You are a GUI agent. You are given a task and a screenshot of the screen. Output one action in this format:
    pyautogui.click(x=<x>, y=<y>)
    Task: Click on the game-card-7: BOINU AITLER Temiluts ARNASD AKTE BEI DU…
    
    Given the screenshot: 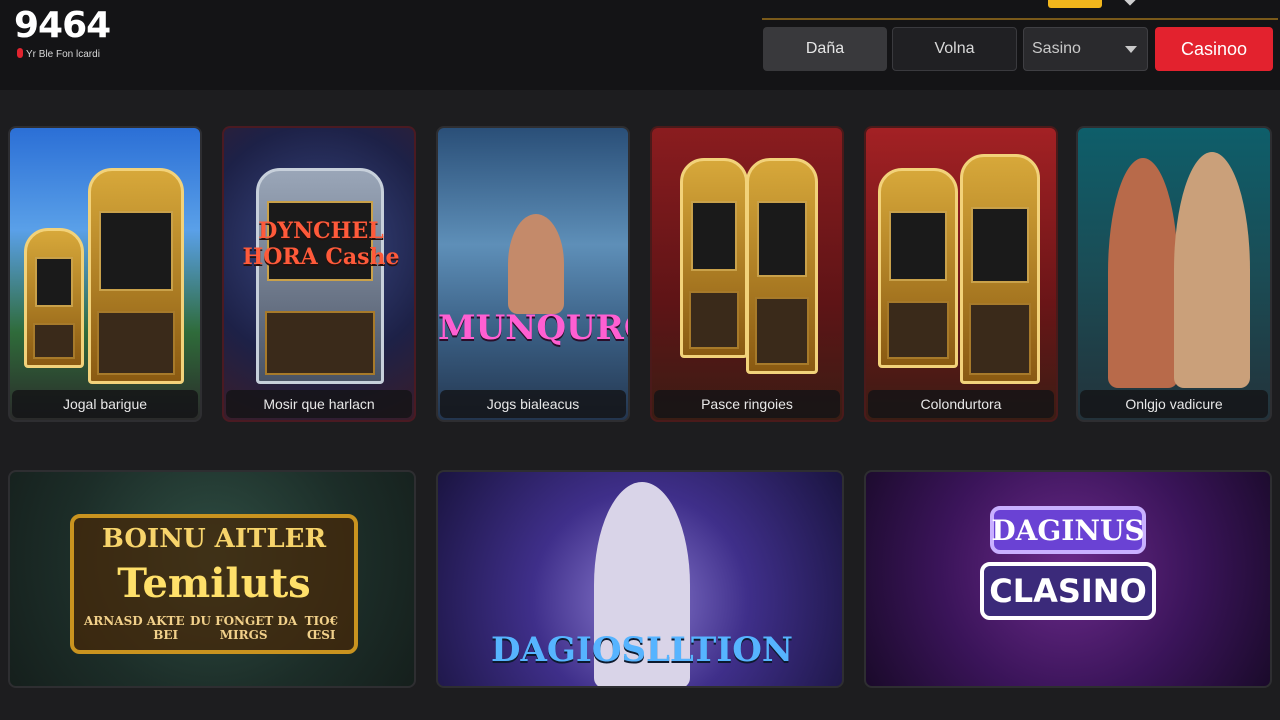 What is the action you would take?
    pyautogui.click(x=212, y=579)
    